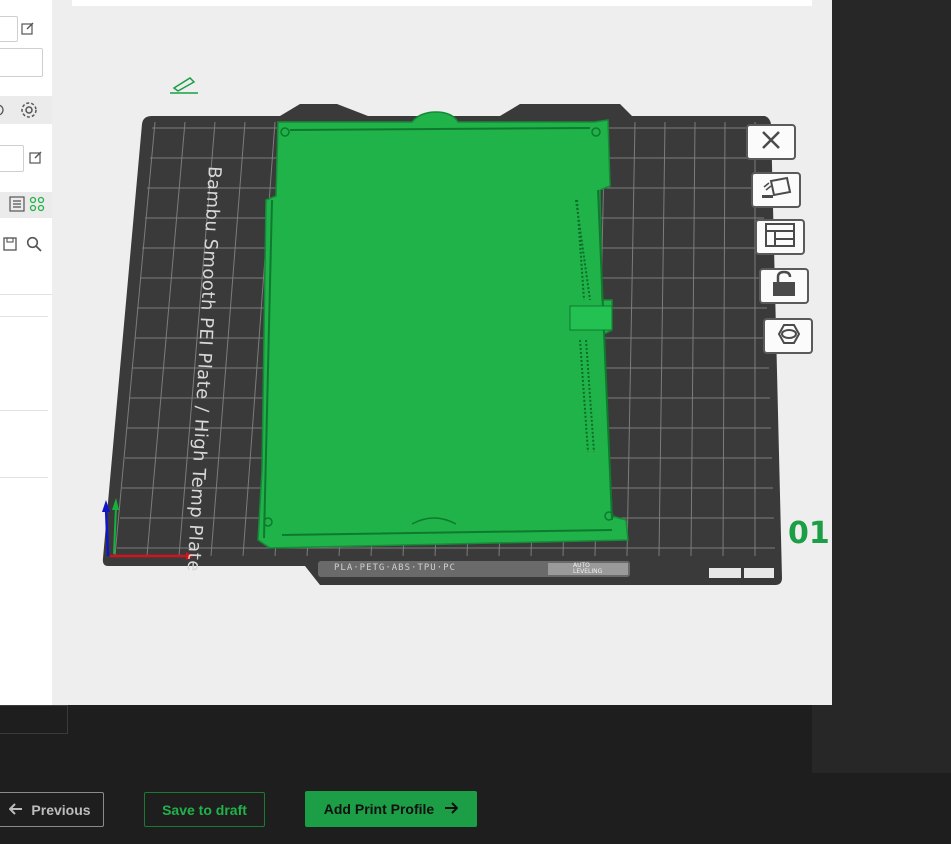  I want to click on save-icon, so click(10, 244).